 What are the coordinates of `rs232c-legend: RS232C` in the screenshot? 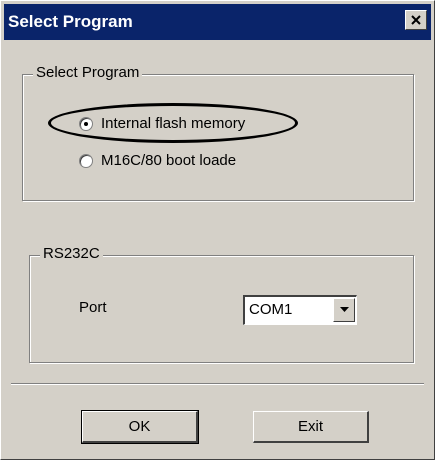 It's located at (71, 253).